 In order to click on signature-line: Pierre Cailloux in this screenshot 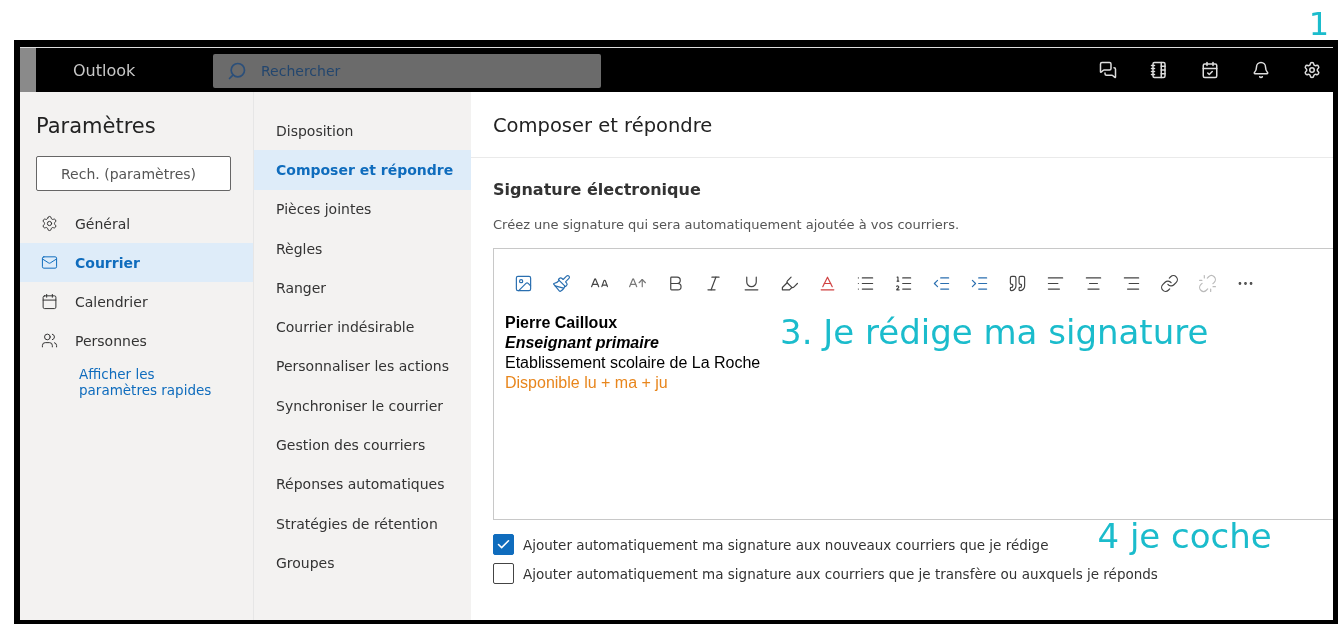, I will do `click(562, 323)`.